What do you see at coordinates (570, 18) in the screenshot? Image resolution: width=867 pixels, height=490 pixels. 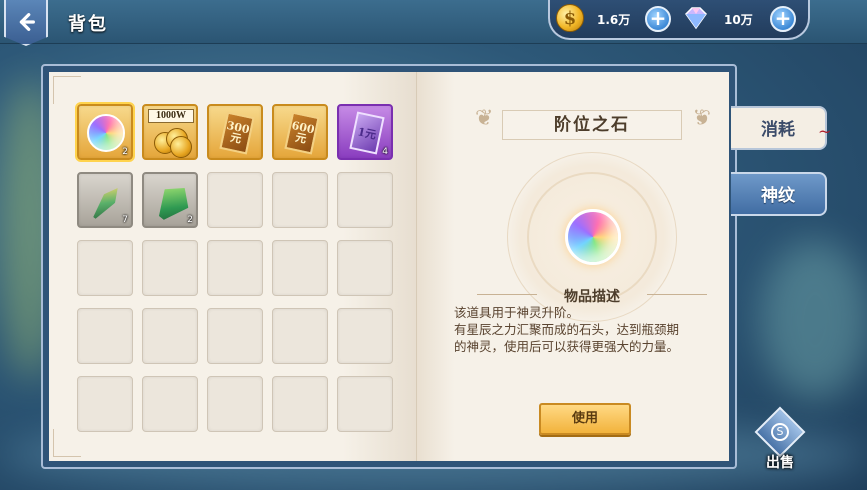 I see `gold-coin-icon: $` at bounding box center [570, 18].